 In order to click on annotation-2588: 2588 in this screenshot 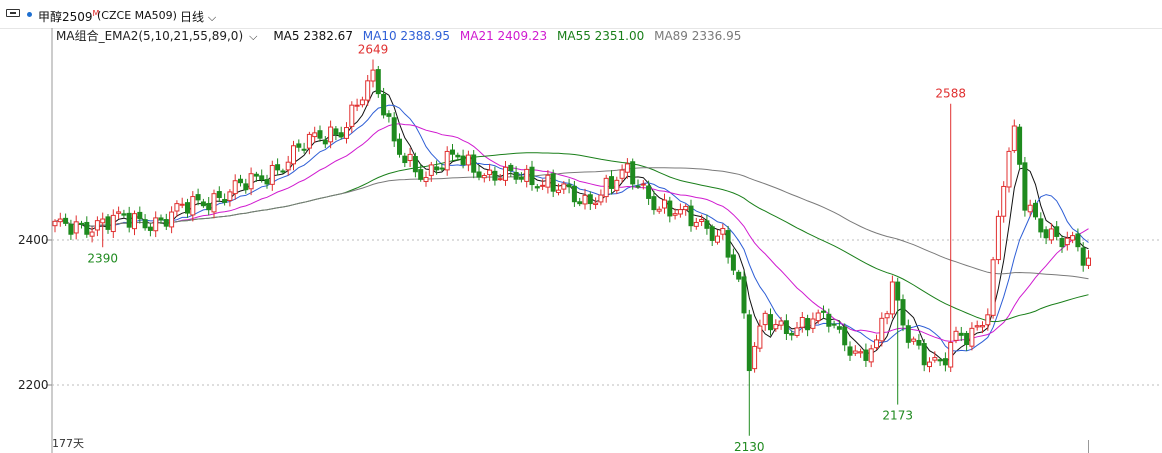, I will do `click(950, 94)`.